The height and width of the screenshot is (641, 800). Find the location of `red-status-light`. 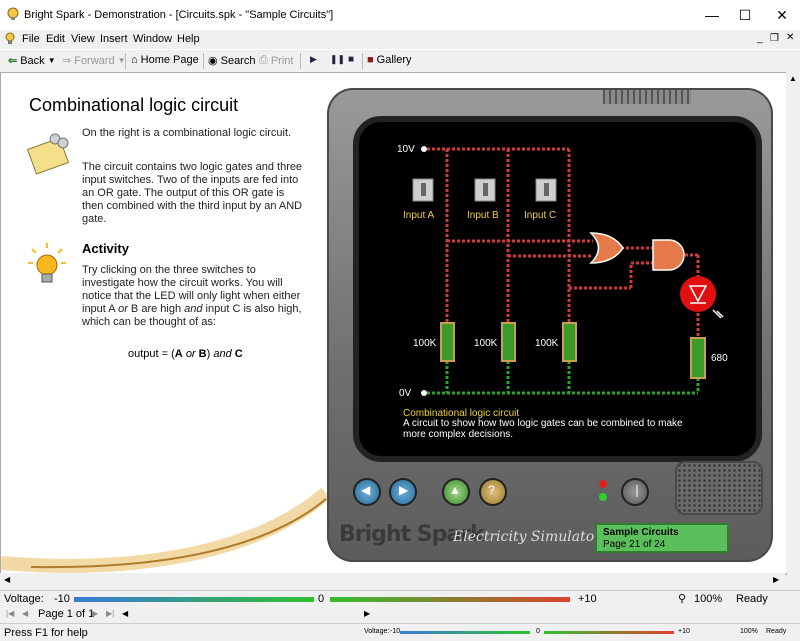

red-status-light is located at coordinates (603, 484).